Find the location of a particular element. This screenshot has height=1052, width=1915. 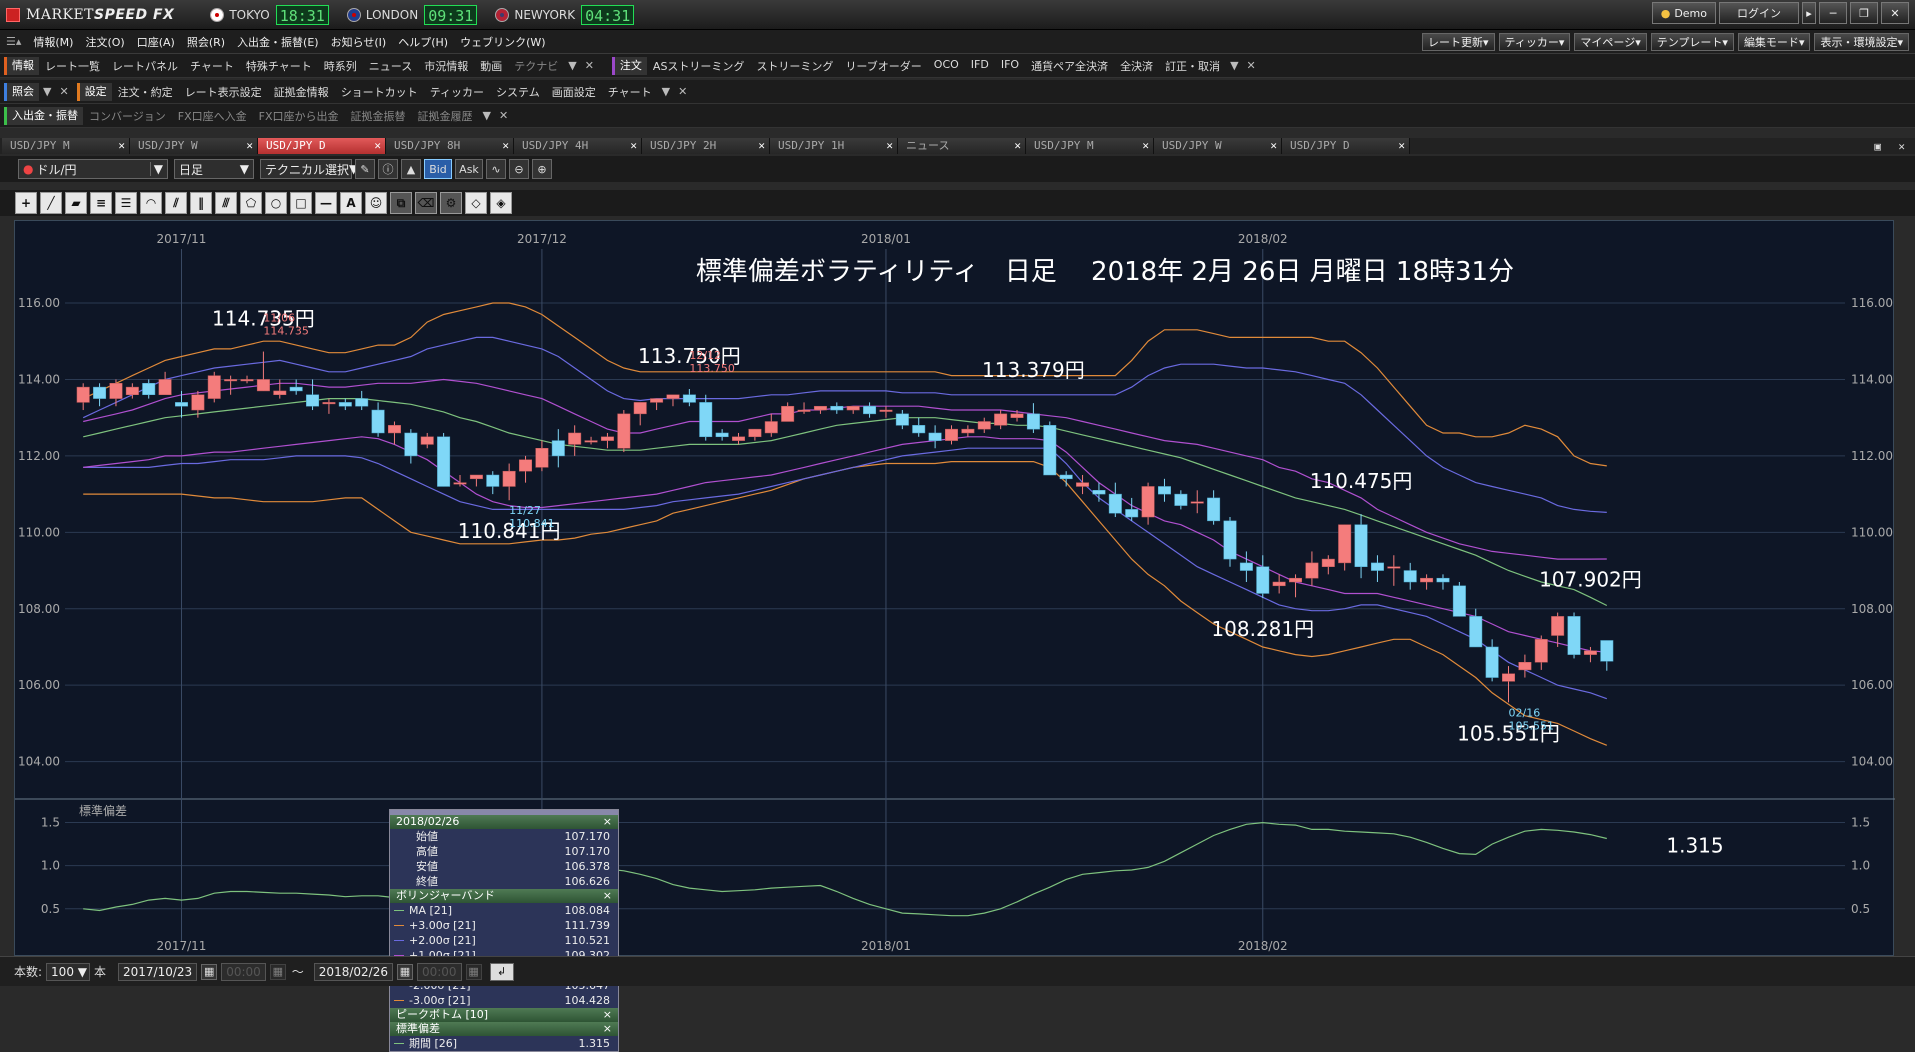

multi-lines-icon: ☰ is located at coordinates (126, 203).